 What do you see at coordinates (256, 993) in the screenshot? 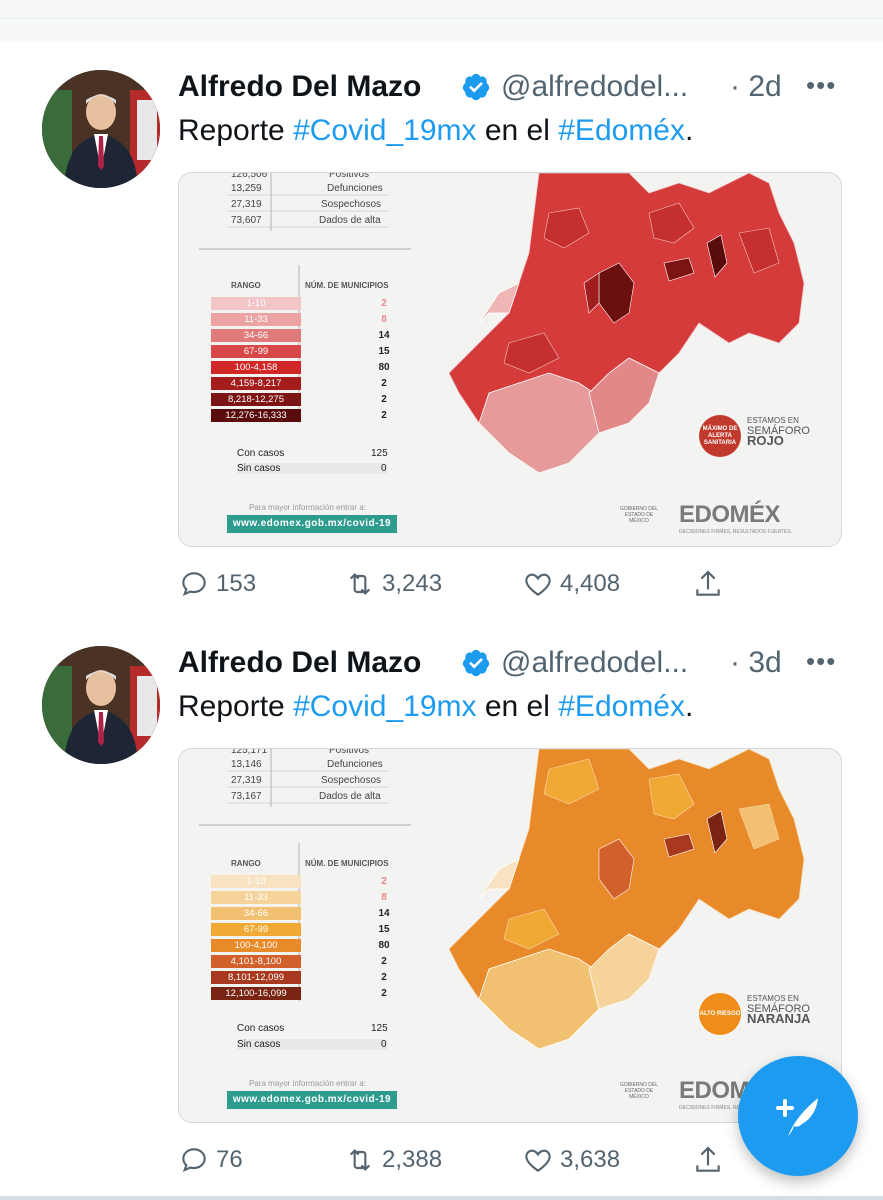
I see `legend-range: 12,100-16,099` at bounding box center [256, 993].